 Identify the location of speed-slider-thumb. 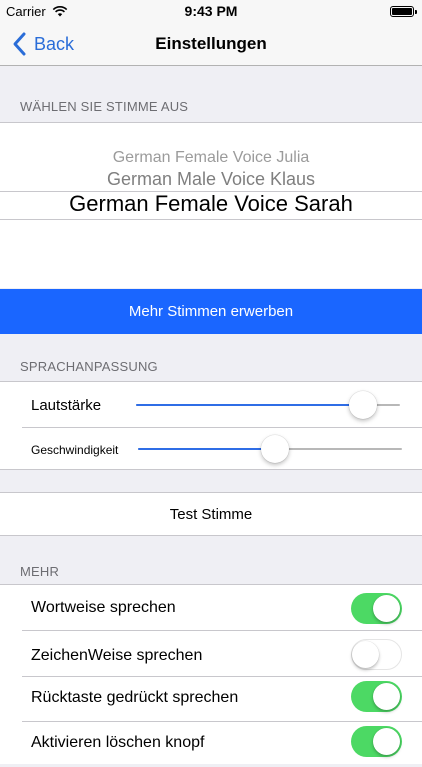
(275, 449).